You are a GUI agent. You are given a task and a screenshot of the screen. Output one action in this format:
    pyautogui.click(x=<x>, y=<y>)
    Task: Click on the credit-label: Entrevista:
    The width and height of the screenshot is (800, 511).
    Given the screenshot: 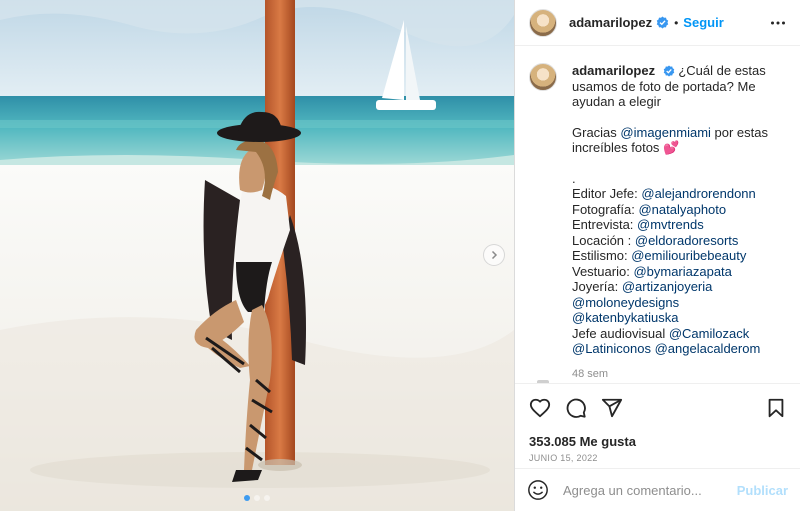 What is the action you would take?
    pyautogui.click(x=605, y=224)
    